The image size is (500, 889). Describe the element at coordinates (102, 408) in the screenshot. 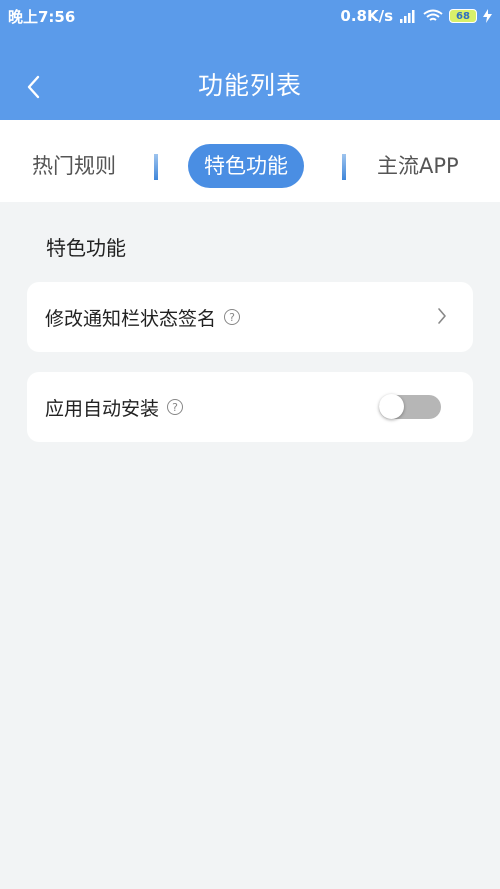

I see `item-label: 应用自动安装` at that location.